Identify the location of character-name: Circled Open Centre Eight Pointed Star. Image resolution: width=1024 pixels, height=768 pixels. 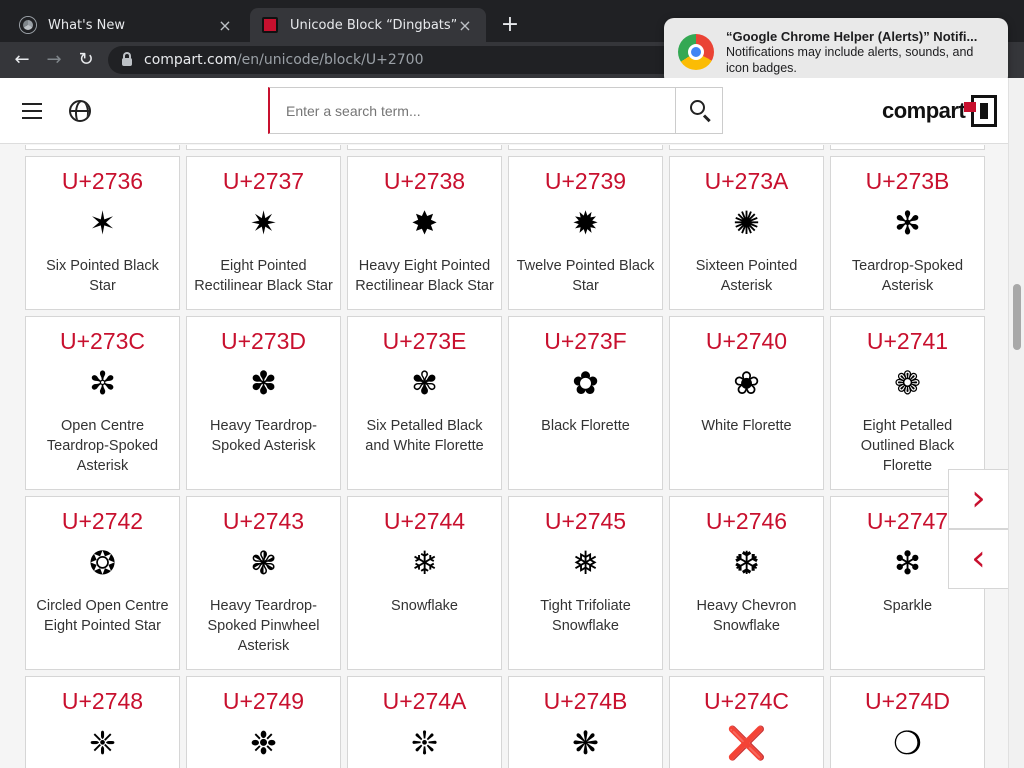
(102, 616).